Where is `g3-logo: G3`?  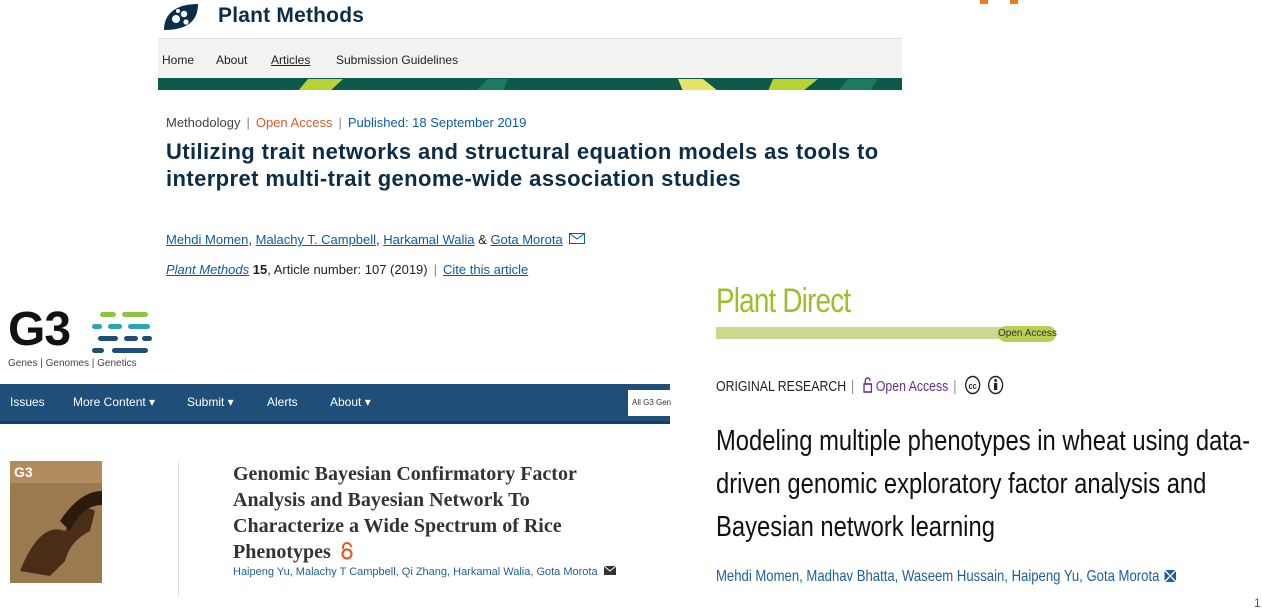 g3-logo: G3 is located at coordinates (39, 330).